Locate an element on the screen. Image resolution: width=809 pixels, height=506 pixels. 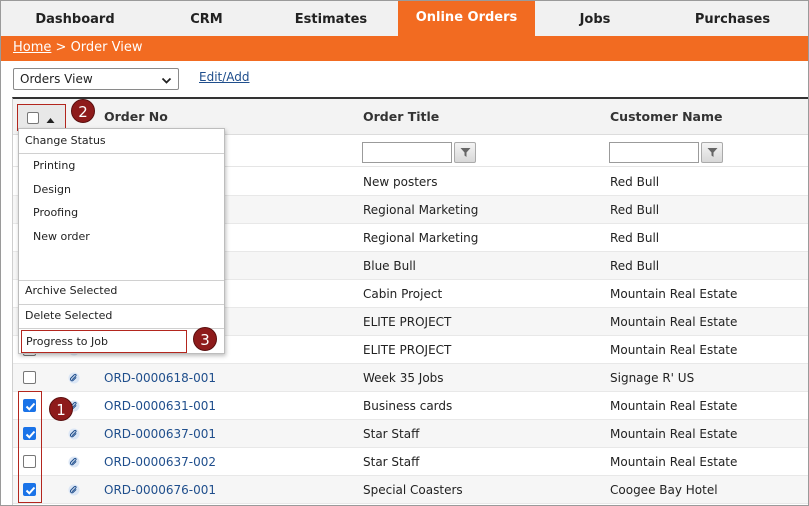
column-header-order-title: Order Title is located at coordinates (401, 116).